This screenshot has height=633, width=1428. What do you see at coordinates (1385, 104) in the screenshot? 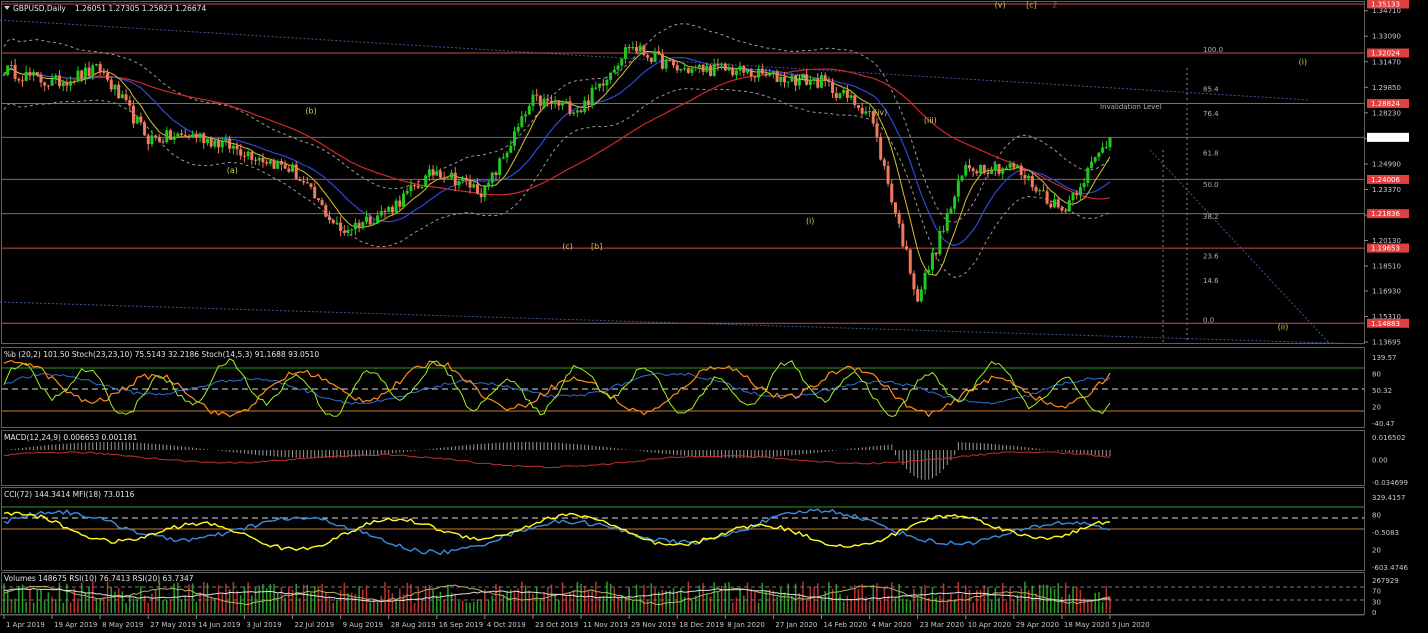
I see `price-level-label: 1.28824` at bounding box center [1385, 104].